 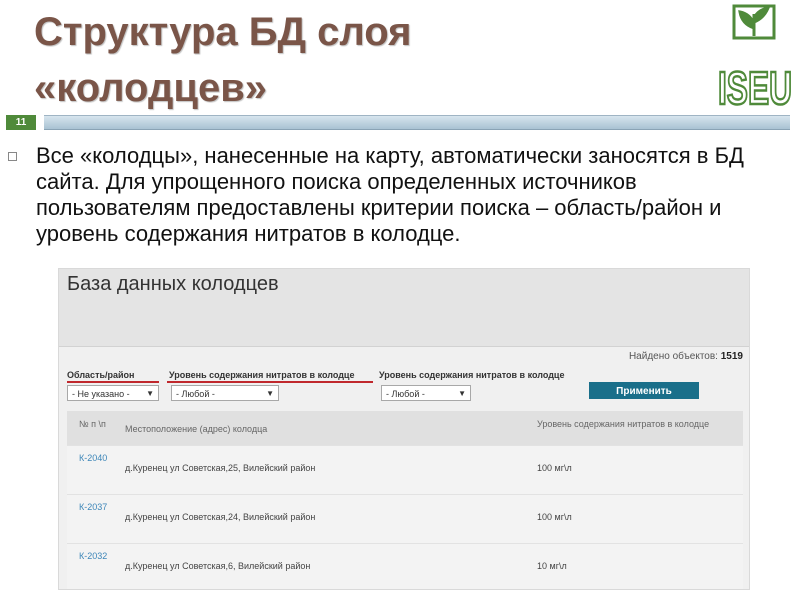 I want to click on header-number: № п \п, so click(x=92, y=424).